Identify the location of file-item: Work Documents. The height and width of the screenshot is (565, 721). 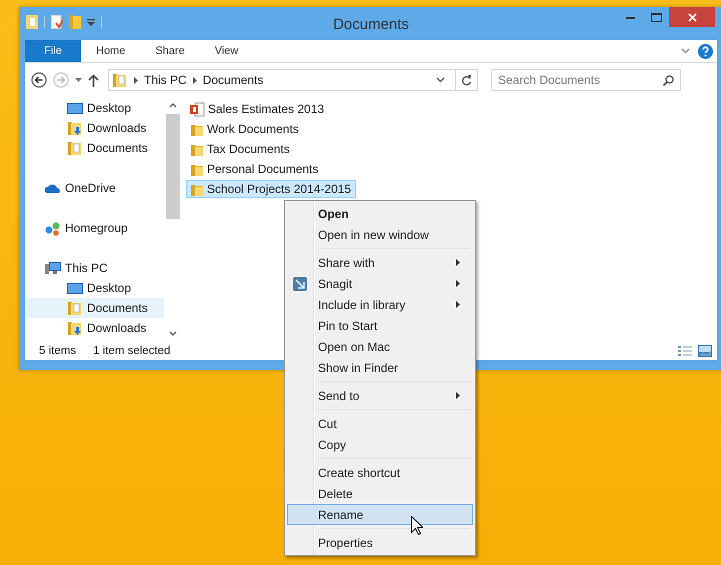
(245, 129).